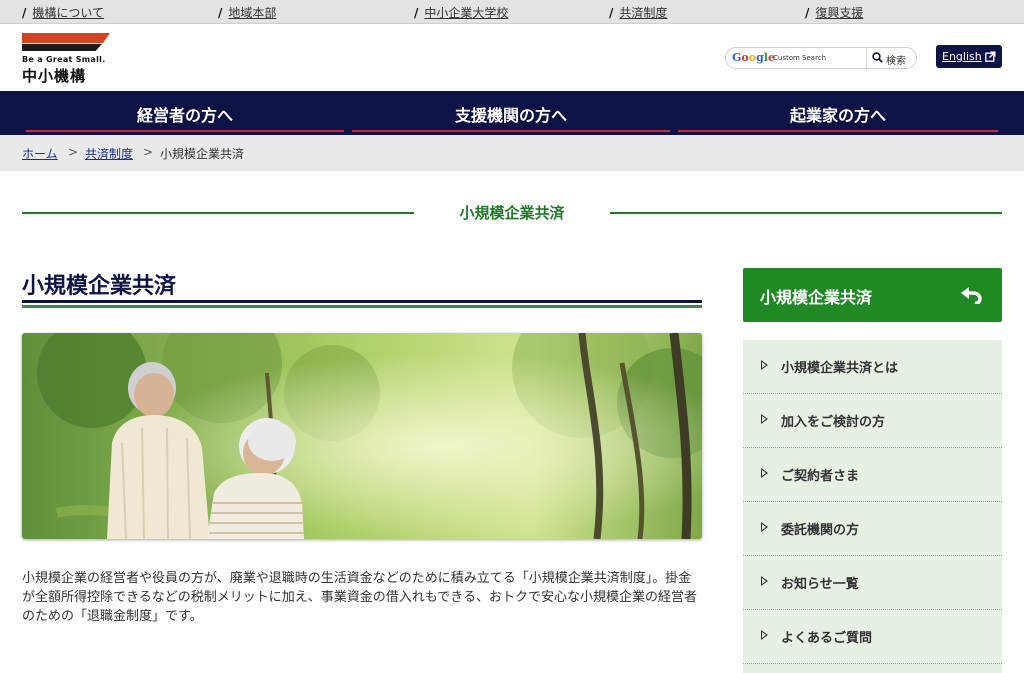 This screenshot has height=673, width=1024. I want to click on nav-support-orgs: 支援機関の方へ, so click(511, 113).